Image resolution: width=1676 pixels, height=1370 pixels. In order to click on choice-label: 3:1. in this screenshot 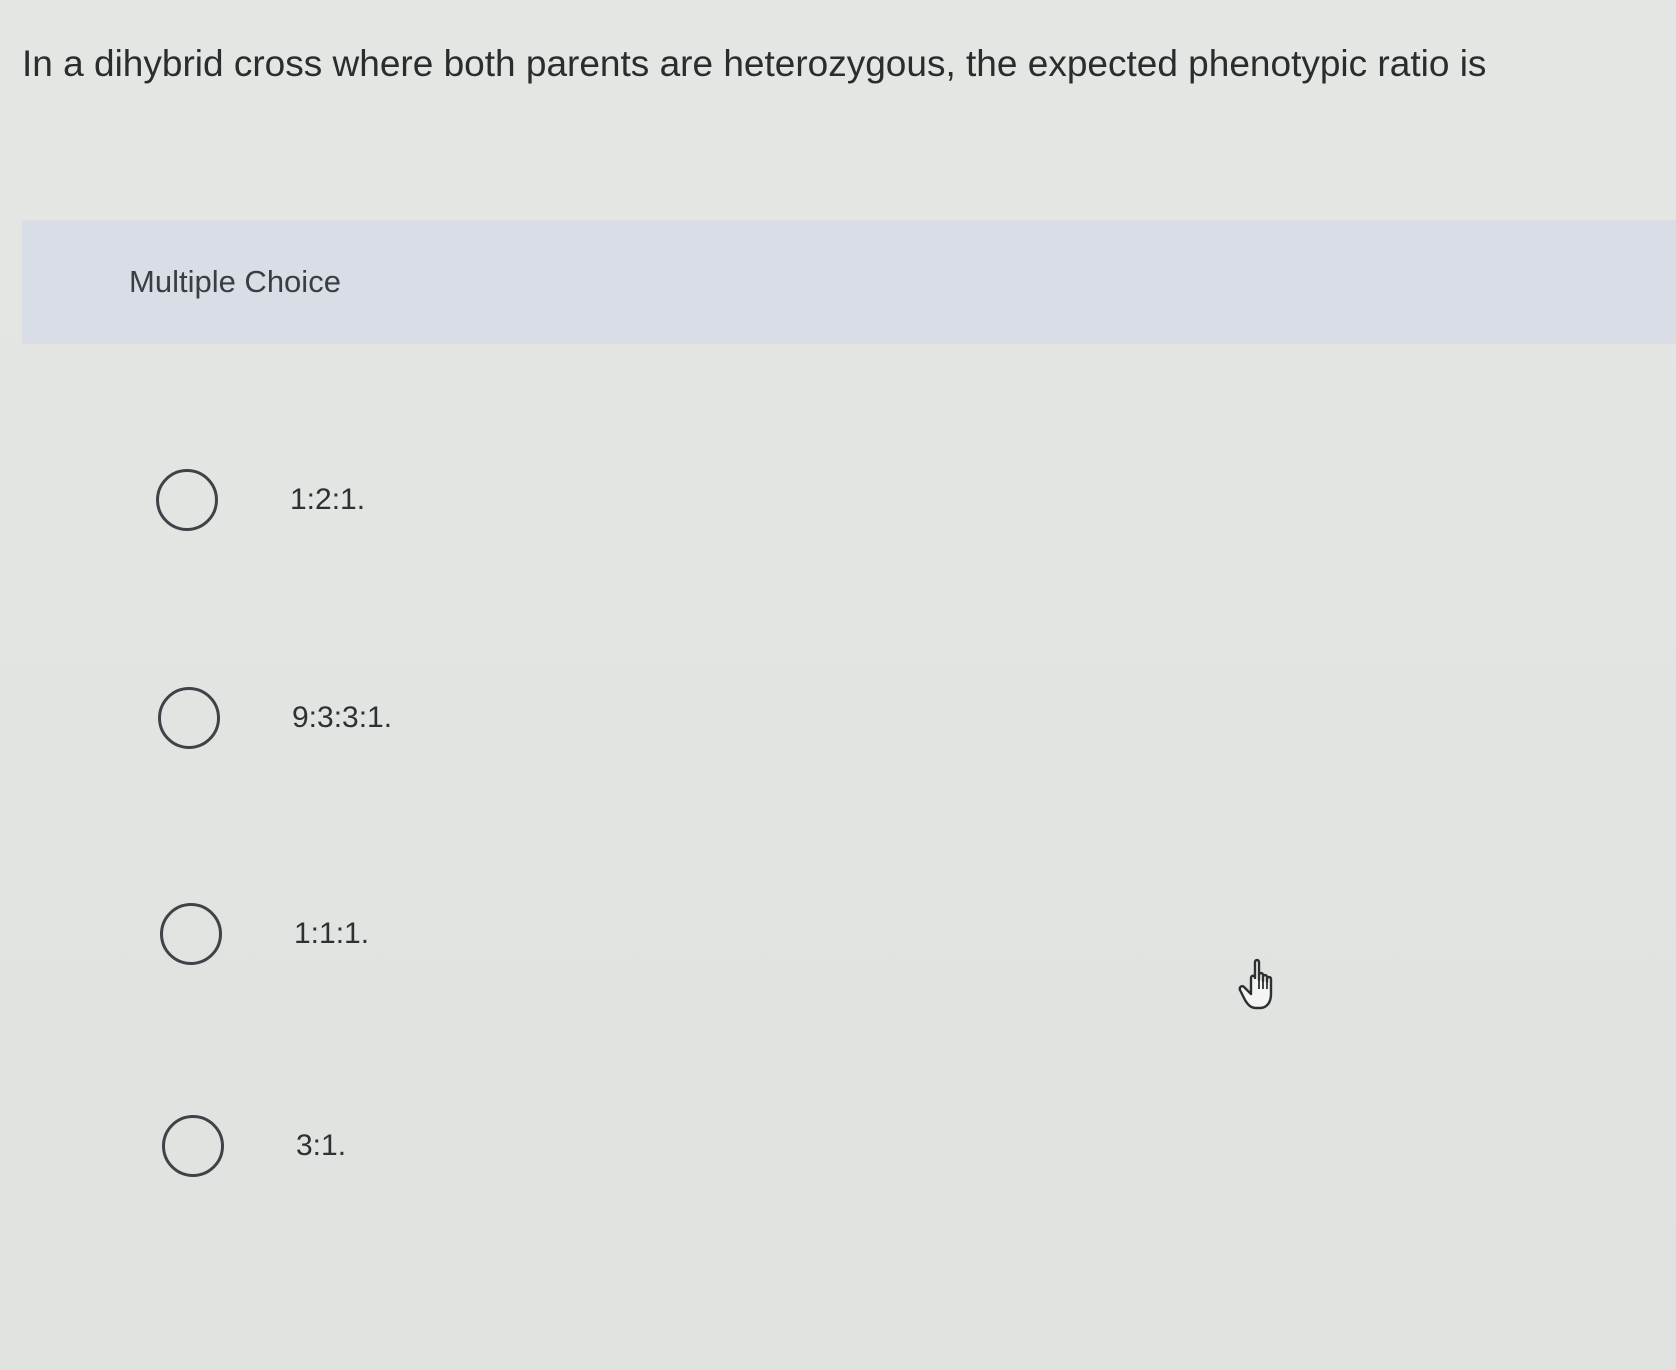, I will do `click(321, 1145)`.